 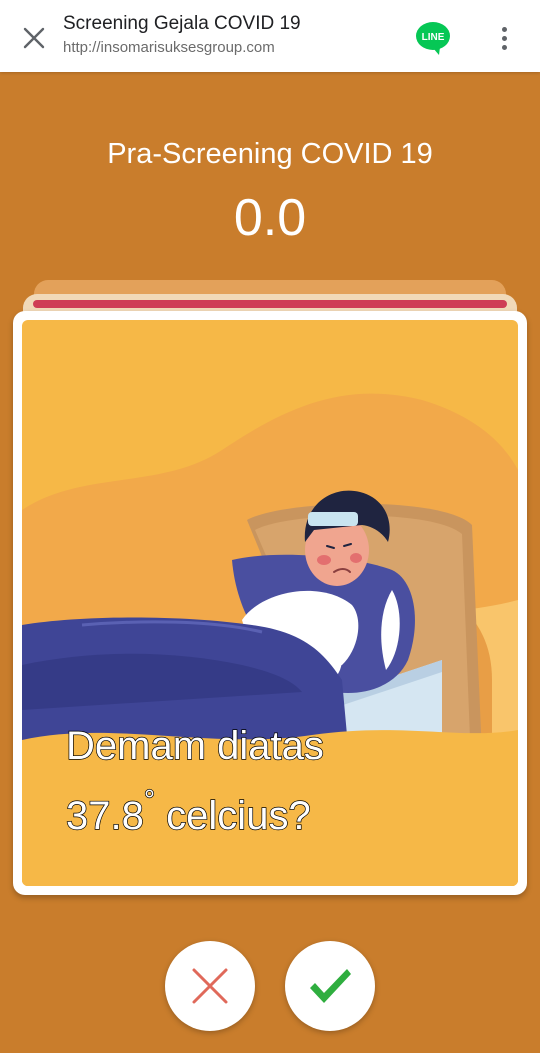 I want to click on screening-heading: Pra-Screening COVID 19, so click(x=270, y=154).